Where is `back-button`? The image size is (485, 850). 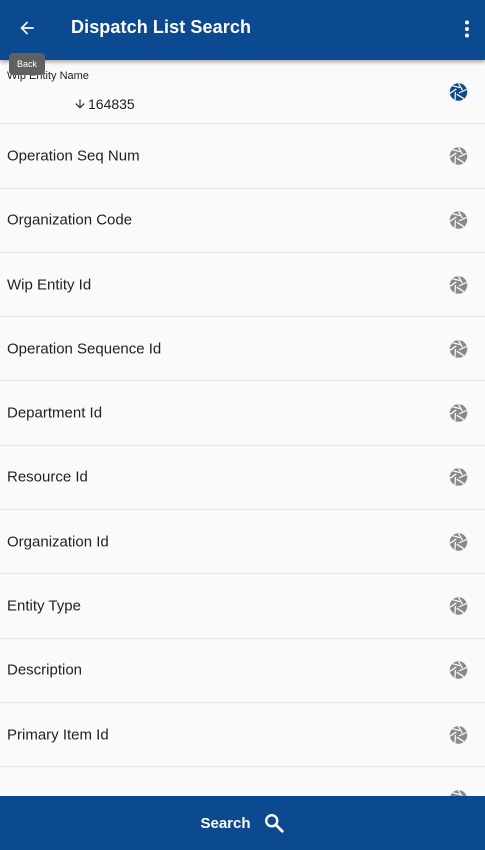
back-button is located at coordinates (27, 28).